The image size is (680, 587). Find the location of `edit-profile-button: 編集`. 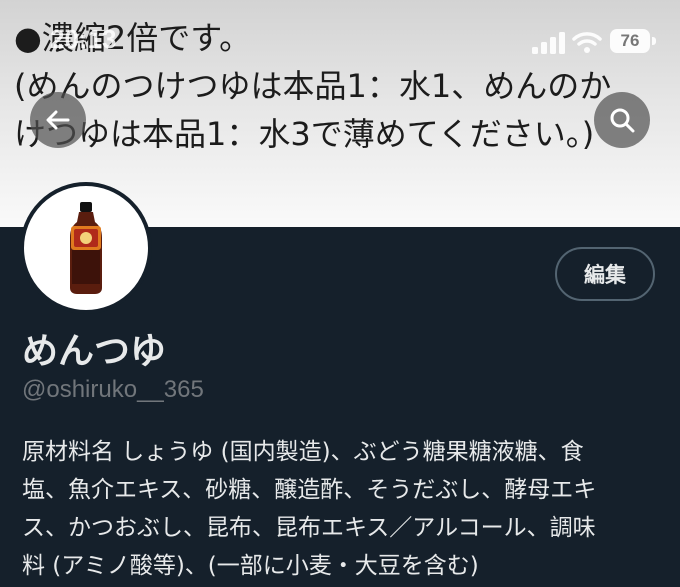

edit-profile-button: 編集 is located at coordinates (605, 274).